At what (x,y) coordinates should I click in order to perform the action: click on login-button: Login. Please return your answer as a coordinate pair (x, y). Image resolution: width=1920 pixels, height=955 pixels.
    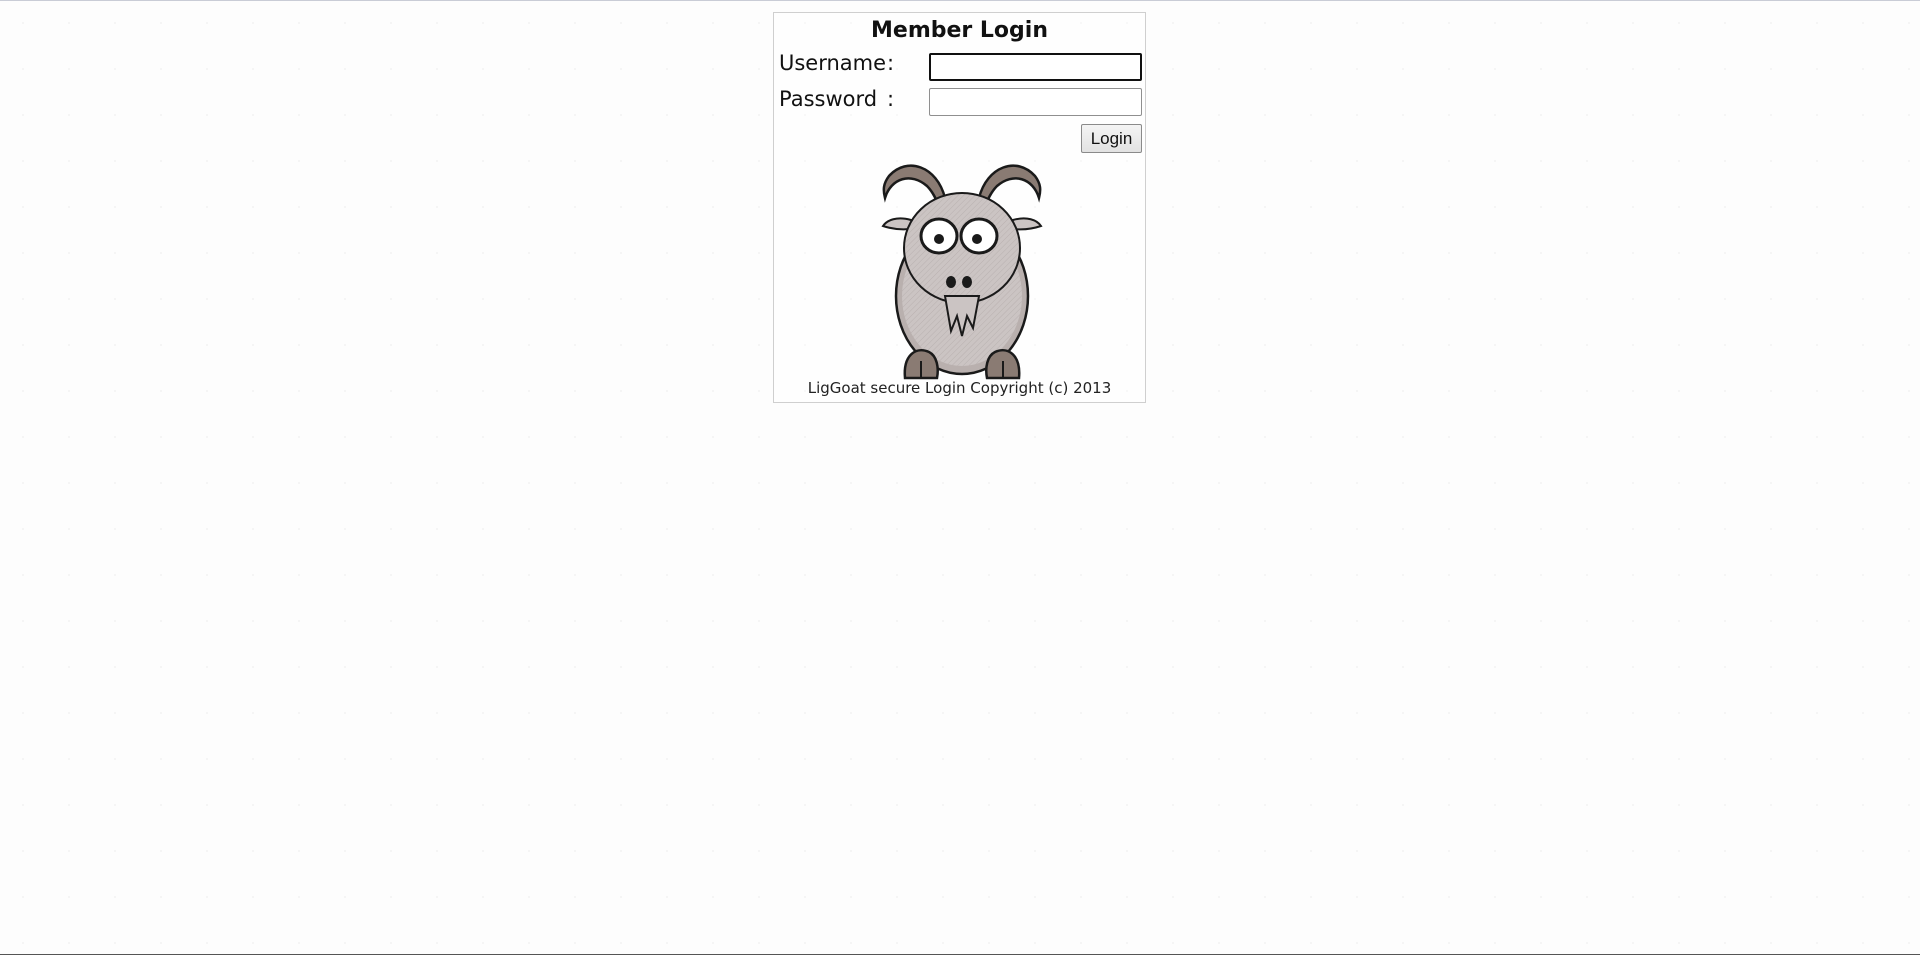
    Looking at the image, I should click on (1111, 138).